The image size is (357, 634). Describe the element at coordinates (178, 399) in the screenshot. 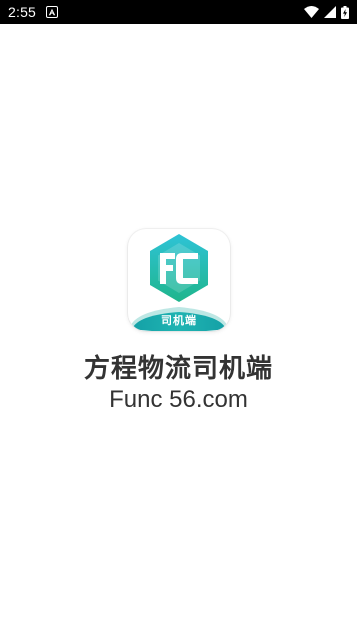

I see `app-domain: Func 56.com` at that location.